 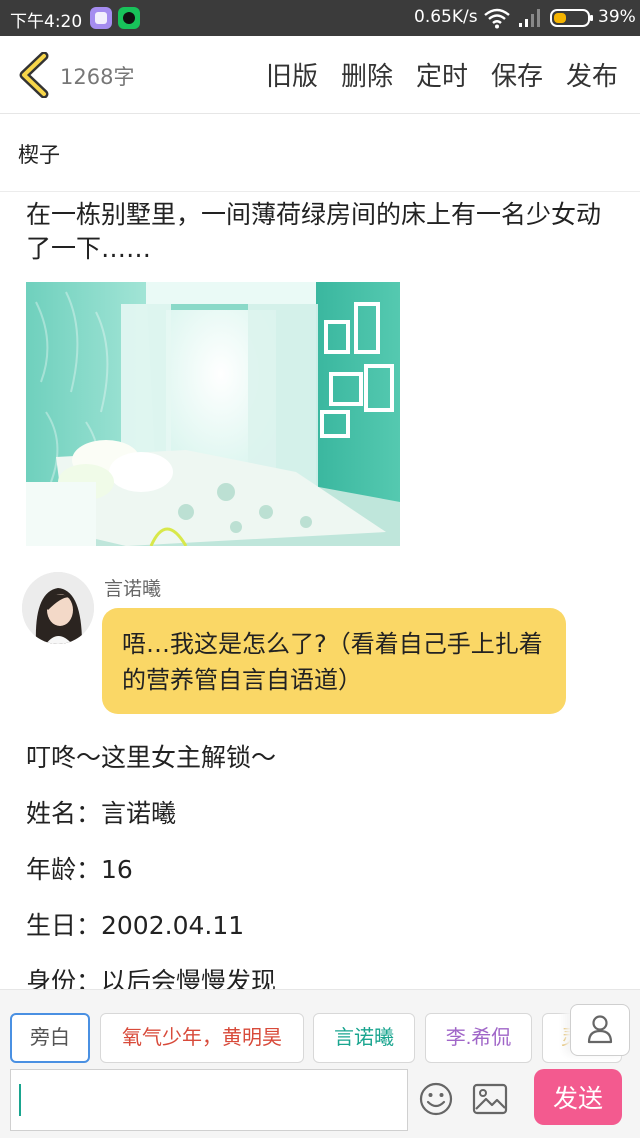 What do you see at coordinates (436, 1099) in the screenshot?
I see `smiley-icon` at bounding box center [436, 1099].